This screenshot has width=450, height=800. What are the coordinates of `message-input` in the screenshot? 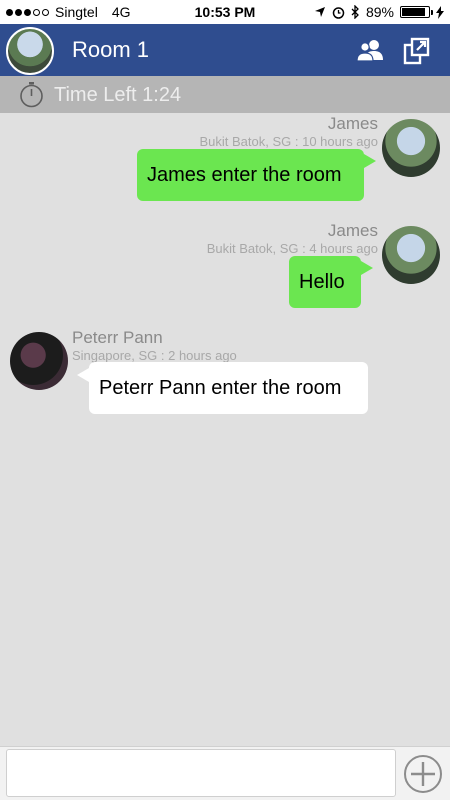 It's located at (201, 773).